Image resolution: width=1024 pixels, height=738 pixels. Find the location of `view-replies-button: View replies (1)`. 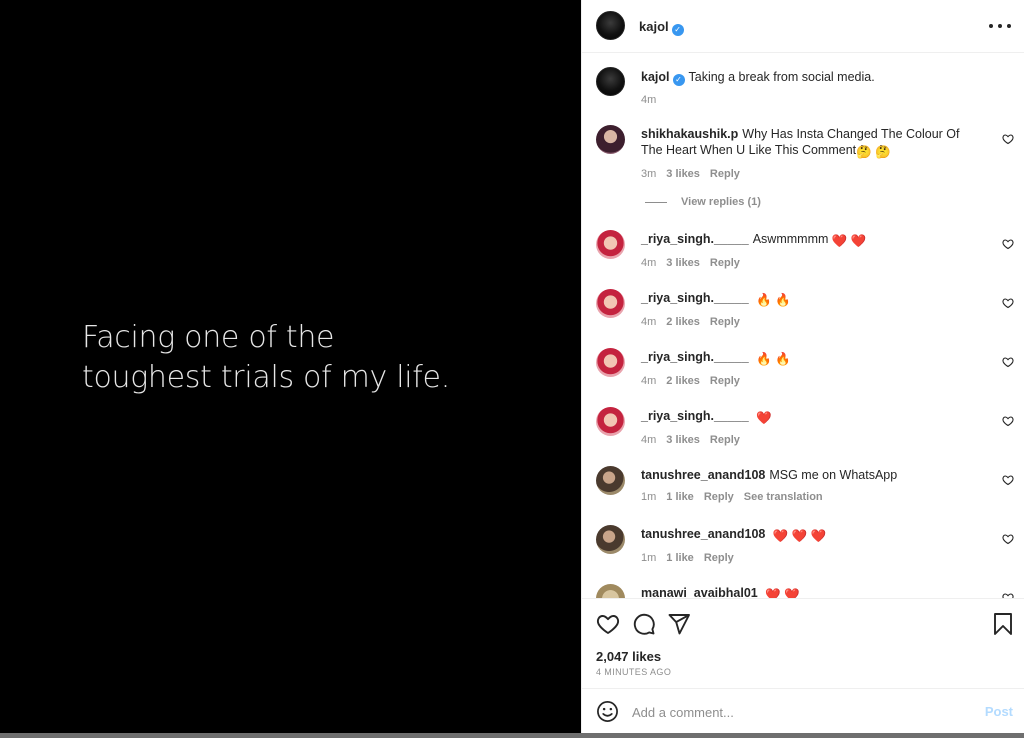

view-replies-button: View replies (1) is located at coordinates (703, 202).